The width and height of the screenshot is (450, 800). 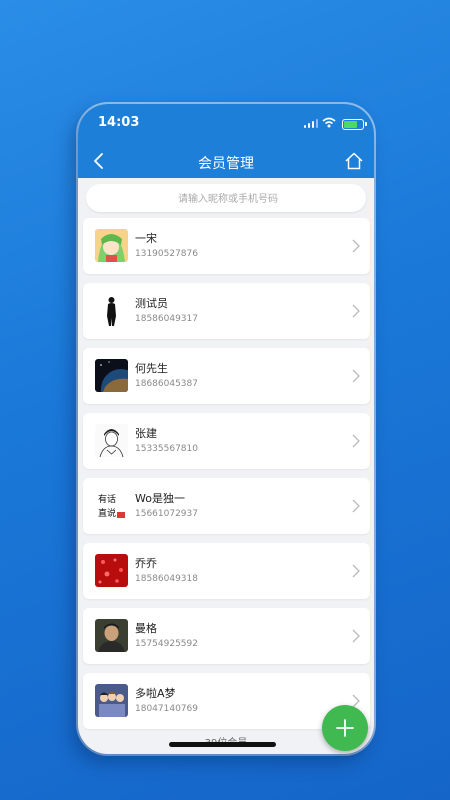 What do you see at coordinates (226, 636) in the screenshot?
I see `member-row: 曼格 15754925592` at bounding box center [226, 636].